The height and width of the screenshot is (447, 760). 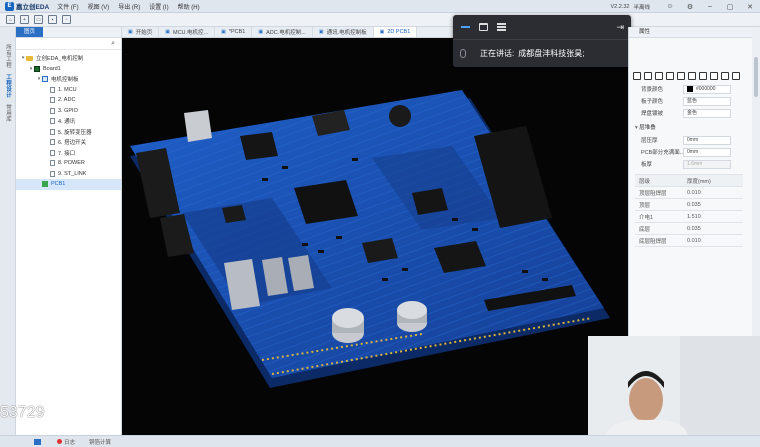 What do you see at coordinates (380, 20) in the screenshot?
I see `toolbar: ⌂ + ▭ ▪ ▫` at bounding box center [380, 20].